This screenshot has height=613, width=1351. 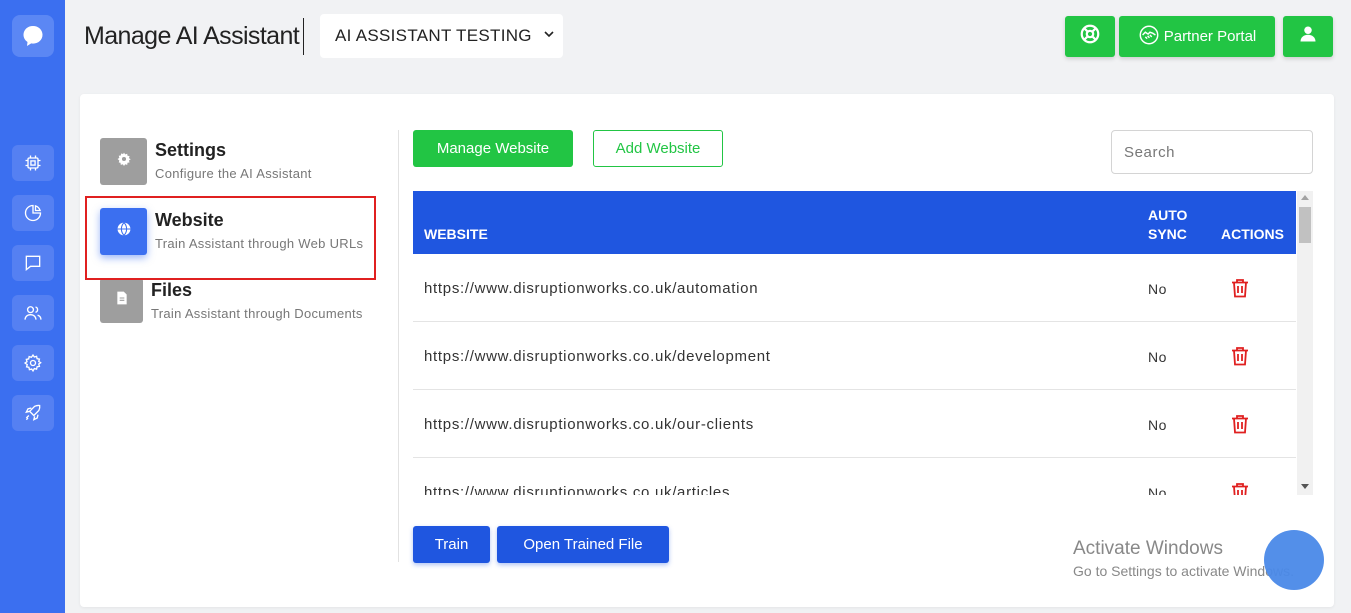 What do you see at coordinates (33, 263) in the screenshot?
I see `message-icon` at bounding box center [33, 263].